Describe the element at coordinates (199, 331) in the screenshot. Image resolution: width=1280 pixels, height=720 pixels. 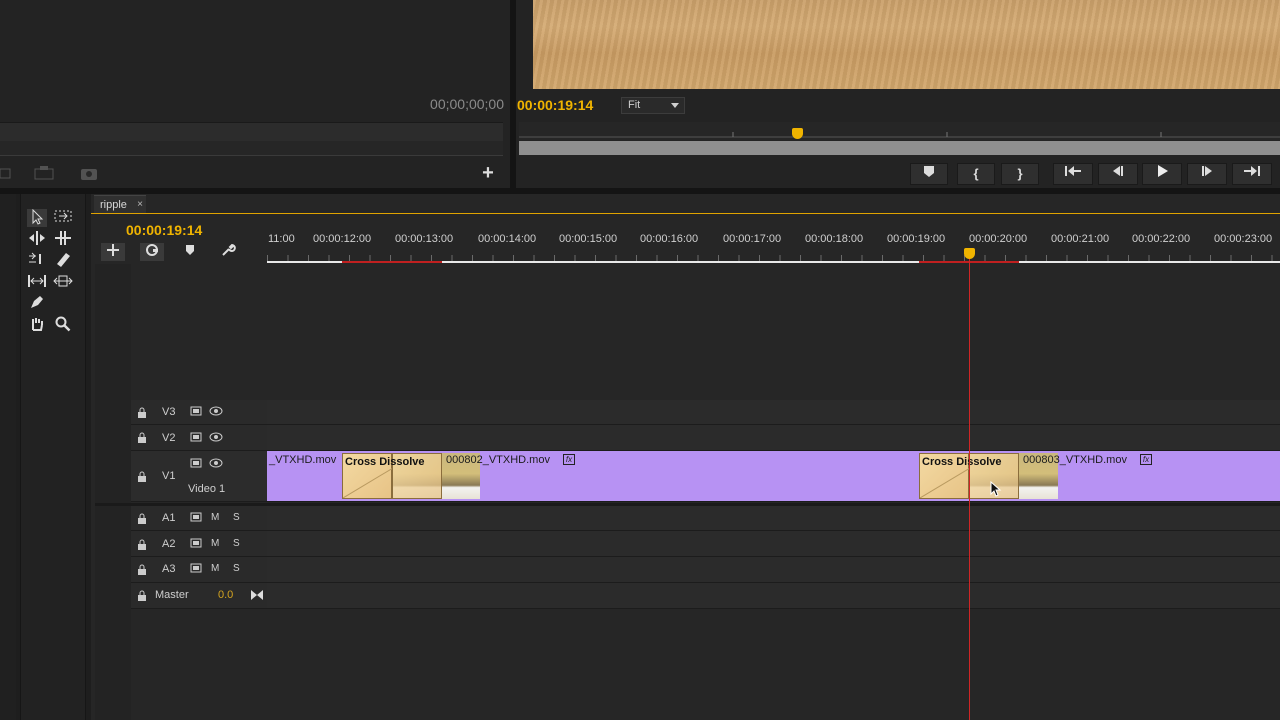
I see `empty-track-header-area` at that location.